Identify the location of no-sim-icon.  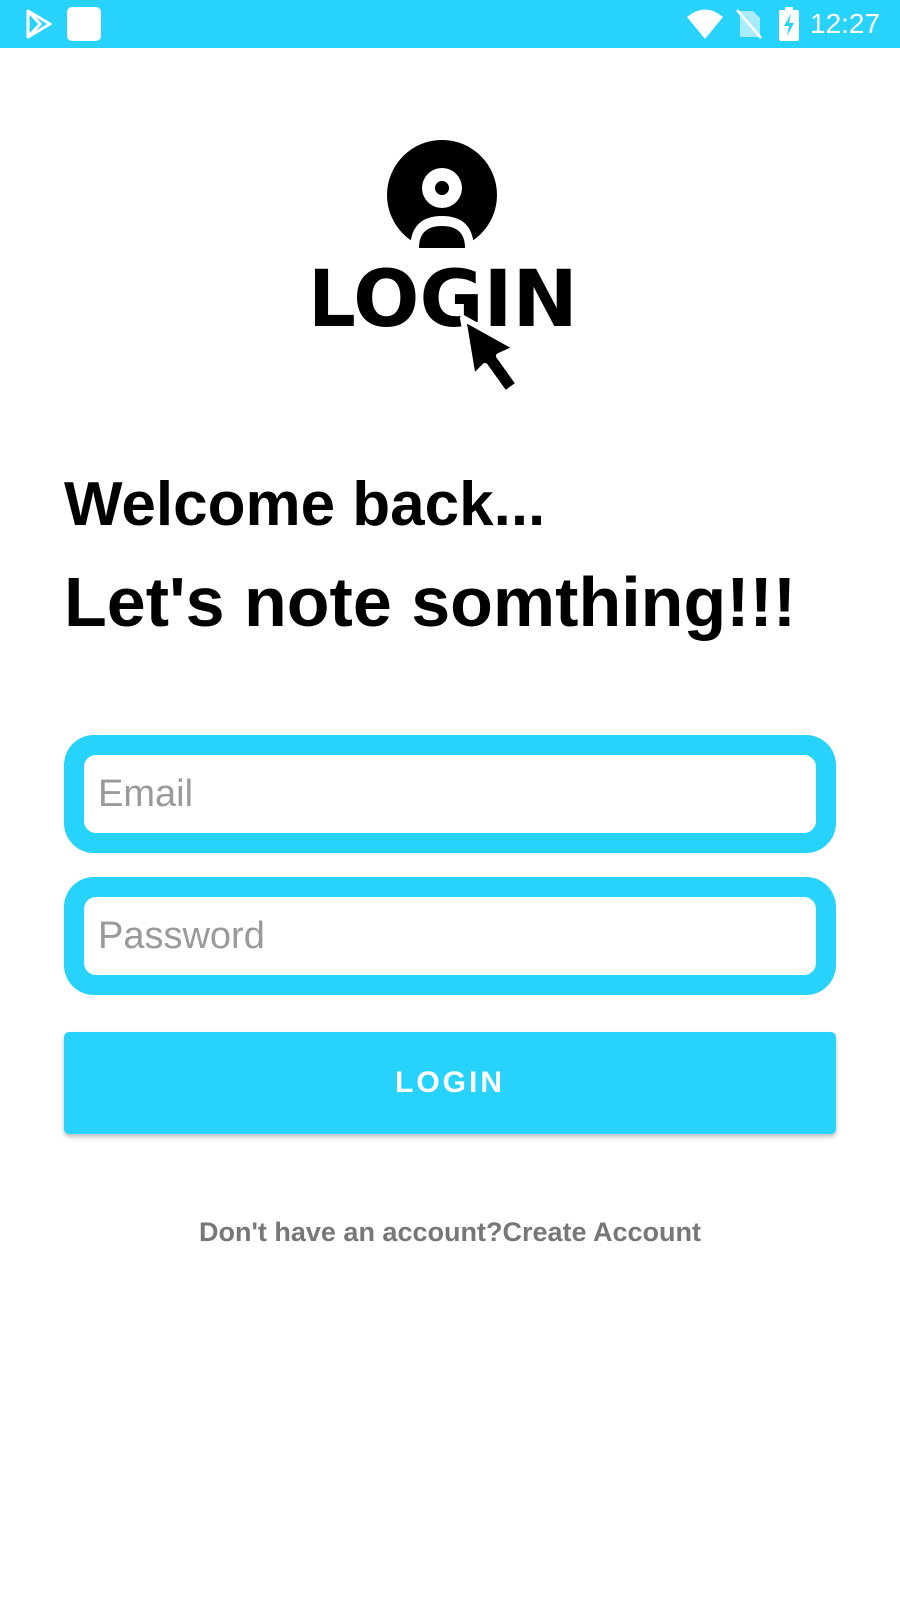
(749, 24).